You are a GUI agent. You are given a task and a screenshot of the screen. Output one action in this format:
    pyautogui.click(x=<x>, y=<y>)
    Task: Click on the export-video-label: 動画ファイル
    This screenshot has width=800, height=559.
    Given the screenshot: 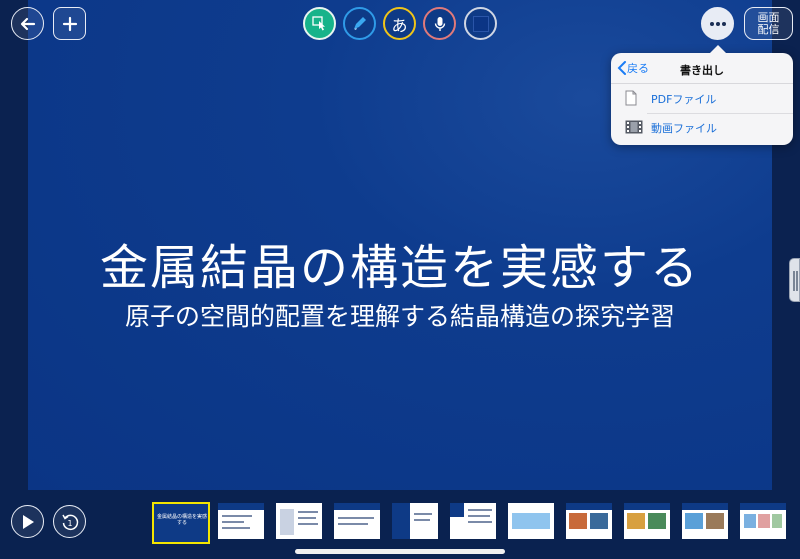 What is the action you would take?
    pyautogui.click(x=684, y=128)
    